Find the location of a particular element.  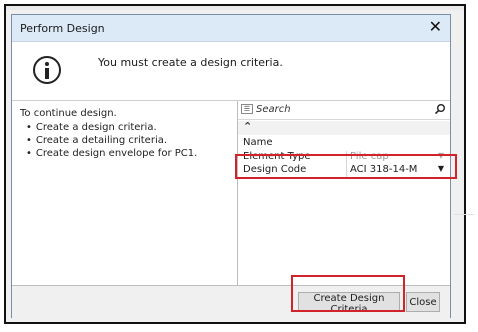

list-item: Create a detailing criteria. is located at coordinates (128, 140).